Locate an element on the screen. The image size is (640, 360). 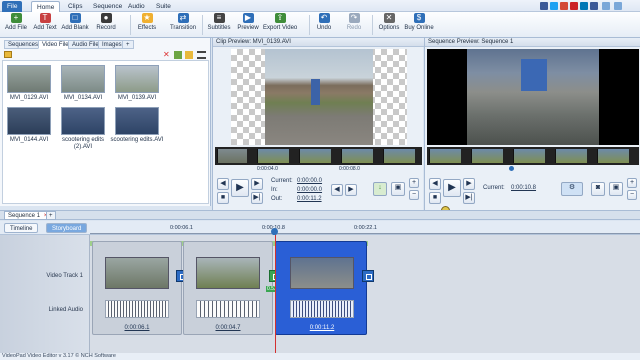
subtitles-button: ≡ Subtitles is located at coordinates (219, 25).